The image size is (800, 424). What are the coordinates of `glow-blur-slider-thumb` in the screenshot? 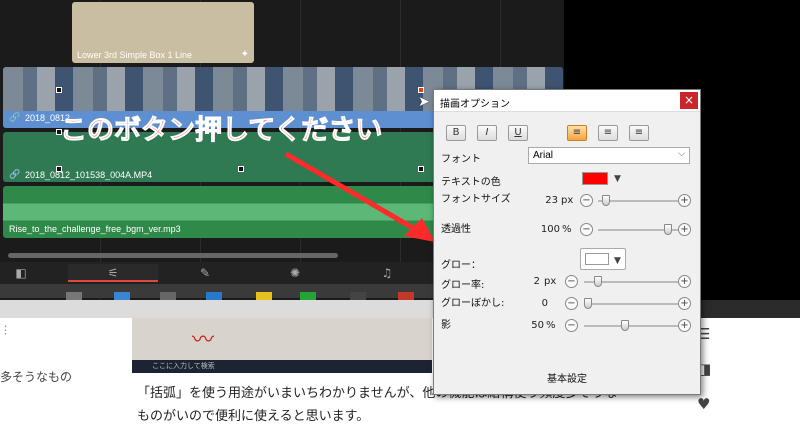 It's located at (588, 303).